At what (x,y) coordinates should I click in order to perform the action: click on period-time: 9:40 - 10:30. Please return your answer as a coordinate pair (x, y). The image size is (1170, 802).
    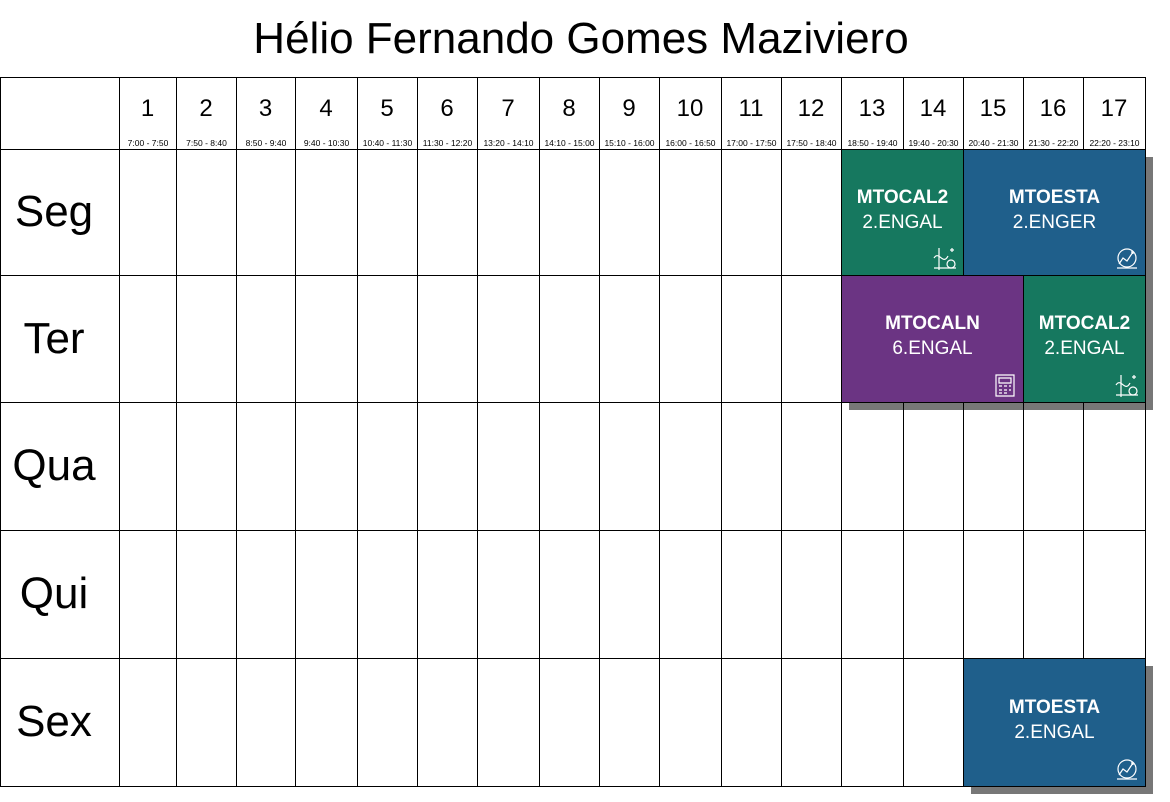
    Looking at the image, I should click on (326, 143).